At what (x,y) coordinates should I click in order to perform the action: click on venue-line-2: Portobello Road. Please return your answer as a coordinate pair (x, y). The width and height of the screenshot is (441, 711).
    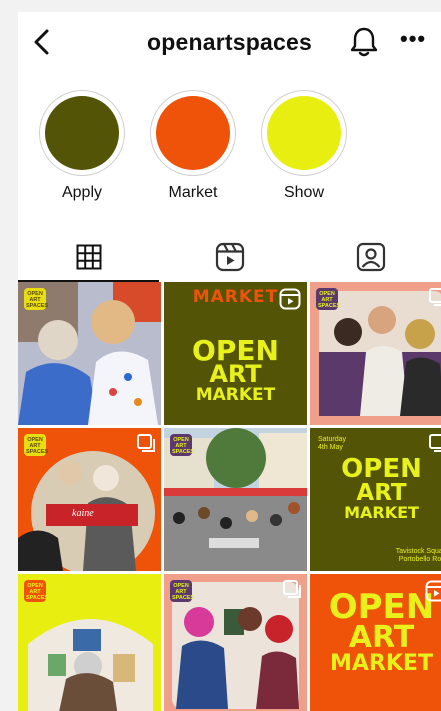
    Looking at the image, I should click on (419, 559).